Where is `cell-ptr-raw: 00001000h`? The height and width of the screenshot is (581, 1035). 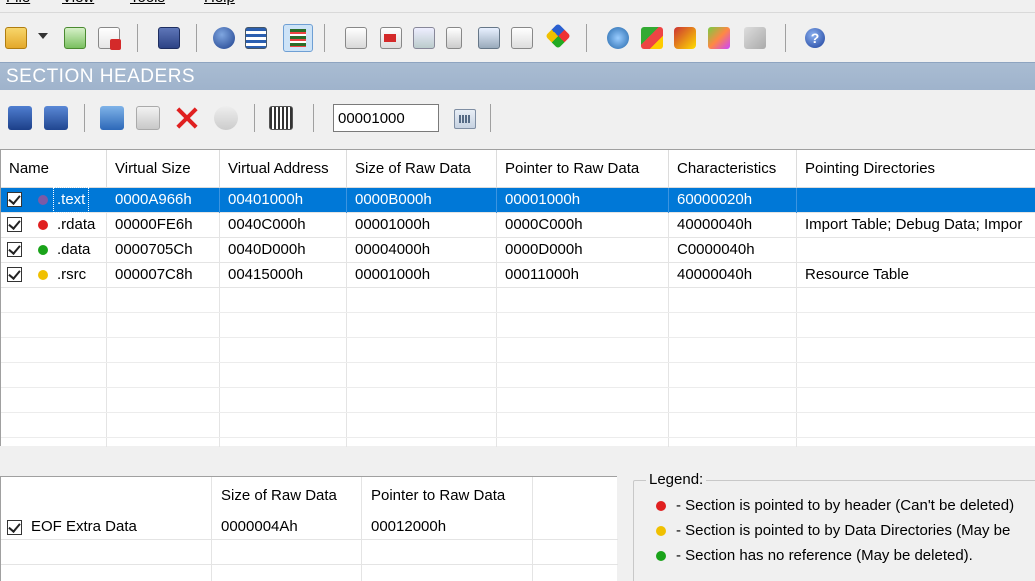
cell-ptr-raw: 00001000h is located at coordinates (583, 200).